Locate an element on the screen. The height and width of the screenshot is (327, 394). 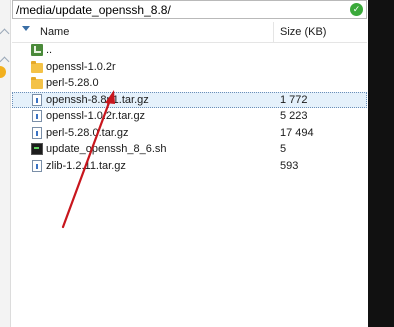
file-name: .. is located at coordinates (49, 50).